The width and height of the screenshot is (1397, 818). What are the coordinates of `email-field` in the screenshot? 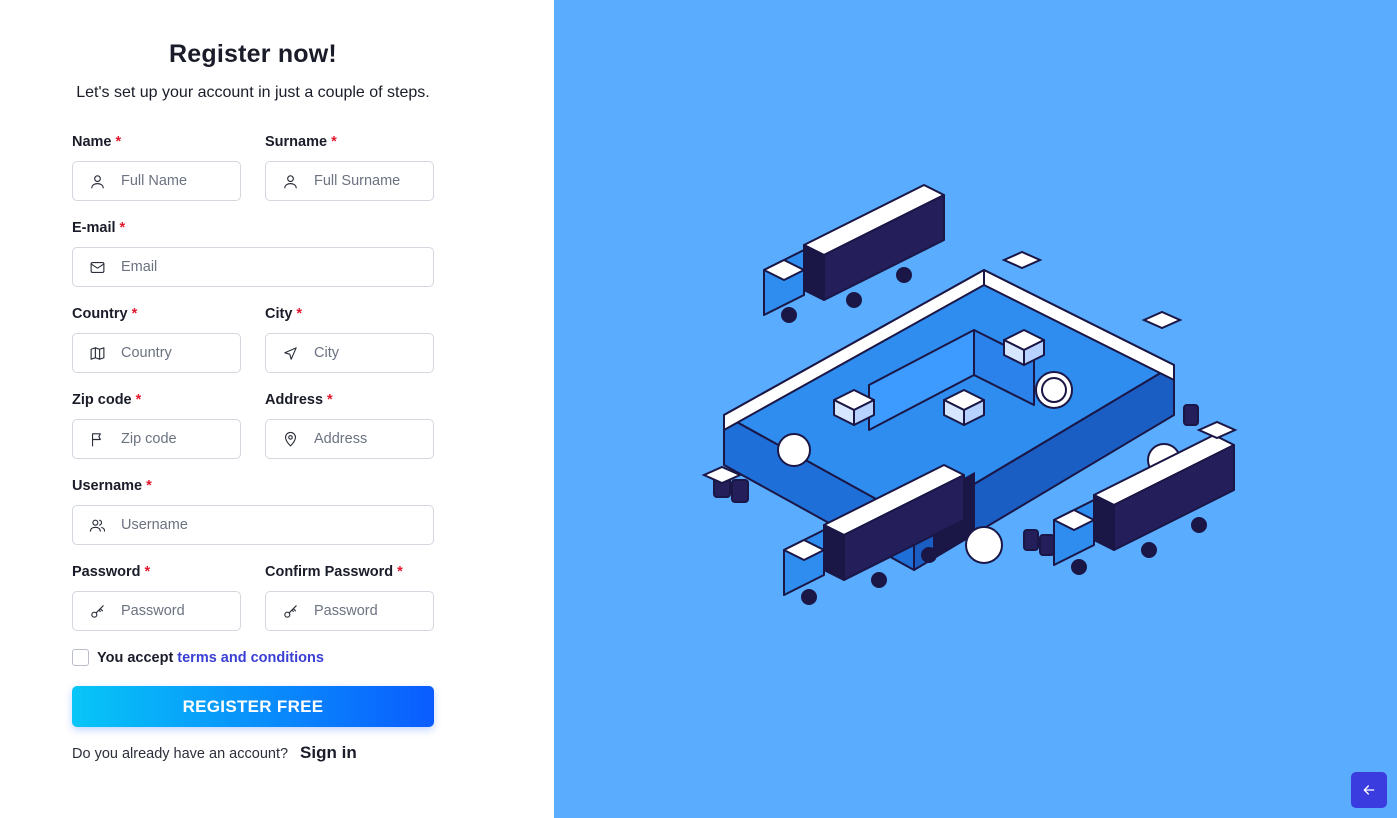 It's located at (253, 267).